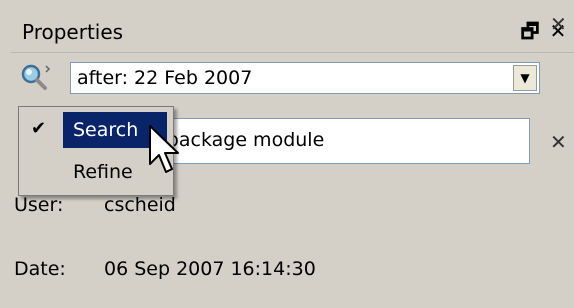 The width and height of the screenshot is (574, 308). What do you see at coordinates (558, 24) in the screenshot?
I see `clear-search-icon: ✕` at bounding box center [558, 24].